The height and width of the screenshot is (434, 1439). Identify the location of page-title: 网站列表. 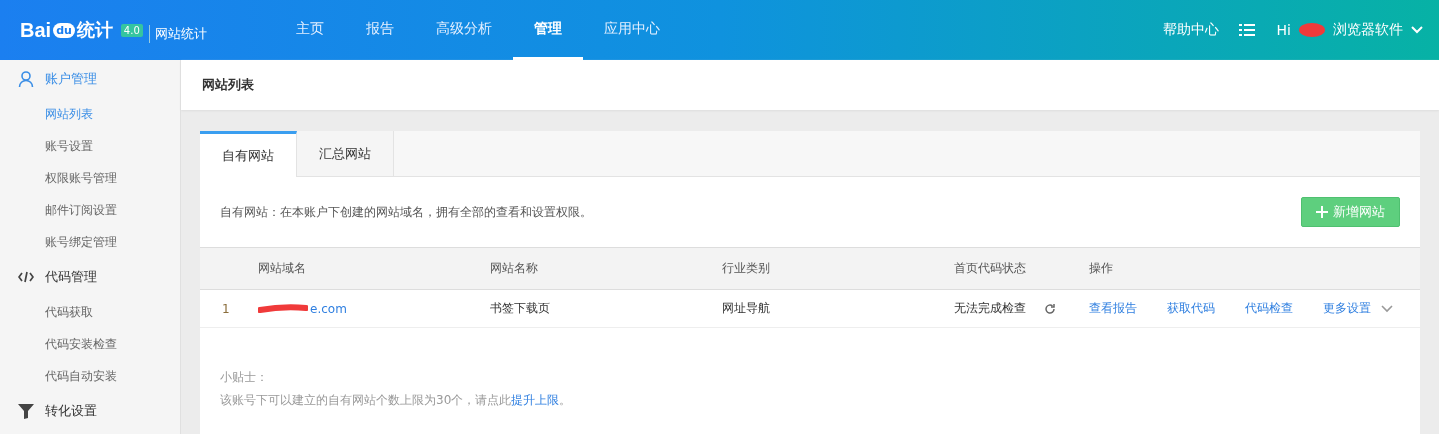
(228, 85).